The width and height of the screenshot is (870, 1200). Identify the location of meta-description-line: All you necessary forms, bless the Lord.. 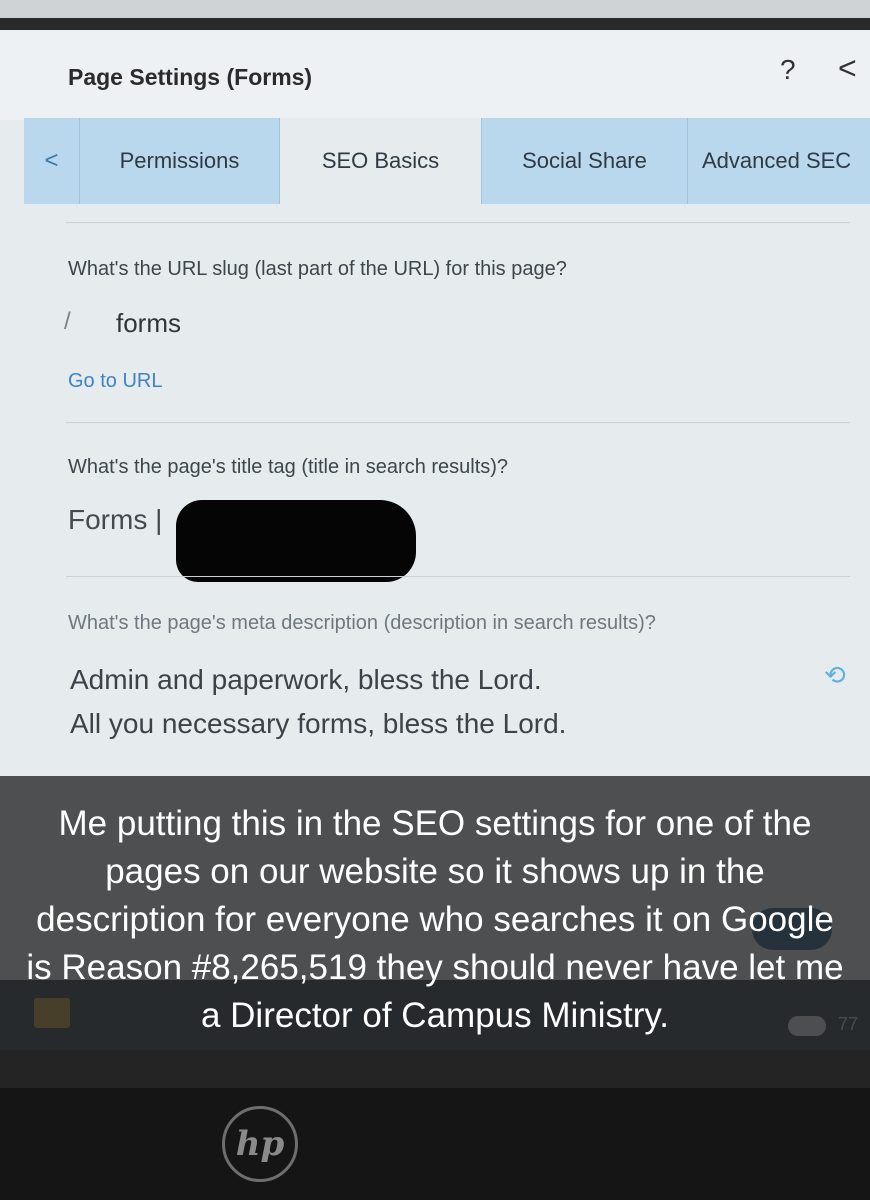
(318, 723).